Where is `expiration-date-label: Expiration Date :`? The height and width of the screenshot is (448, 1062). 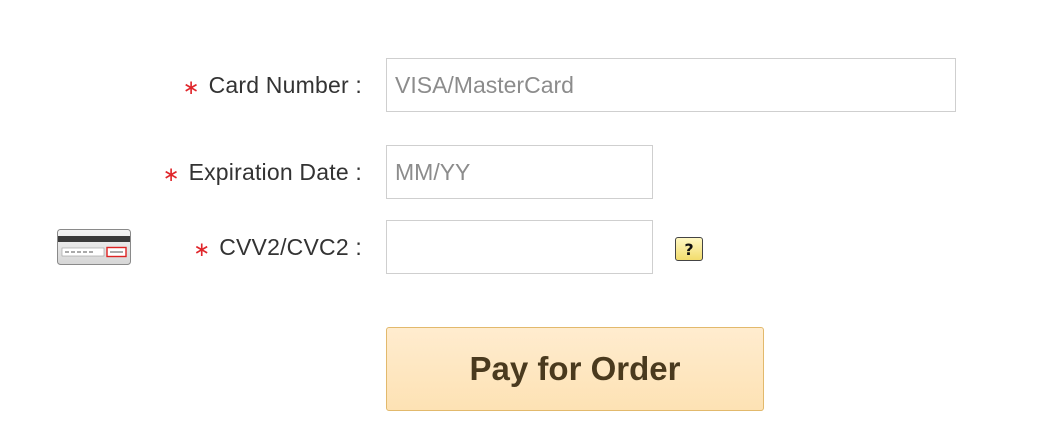
expiration-date-label: Expiration Date : is located at coordinates (275, 171).